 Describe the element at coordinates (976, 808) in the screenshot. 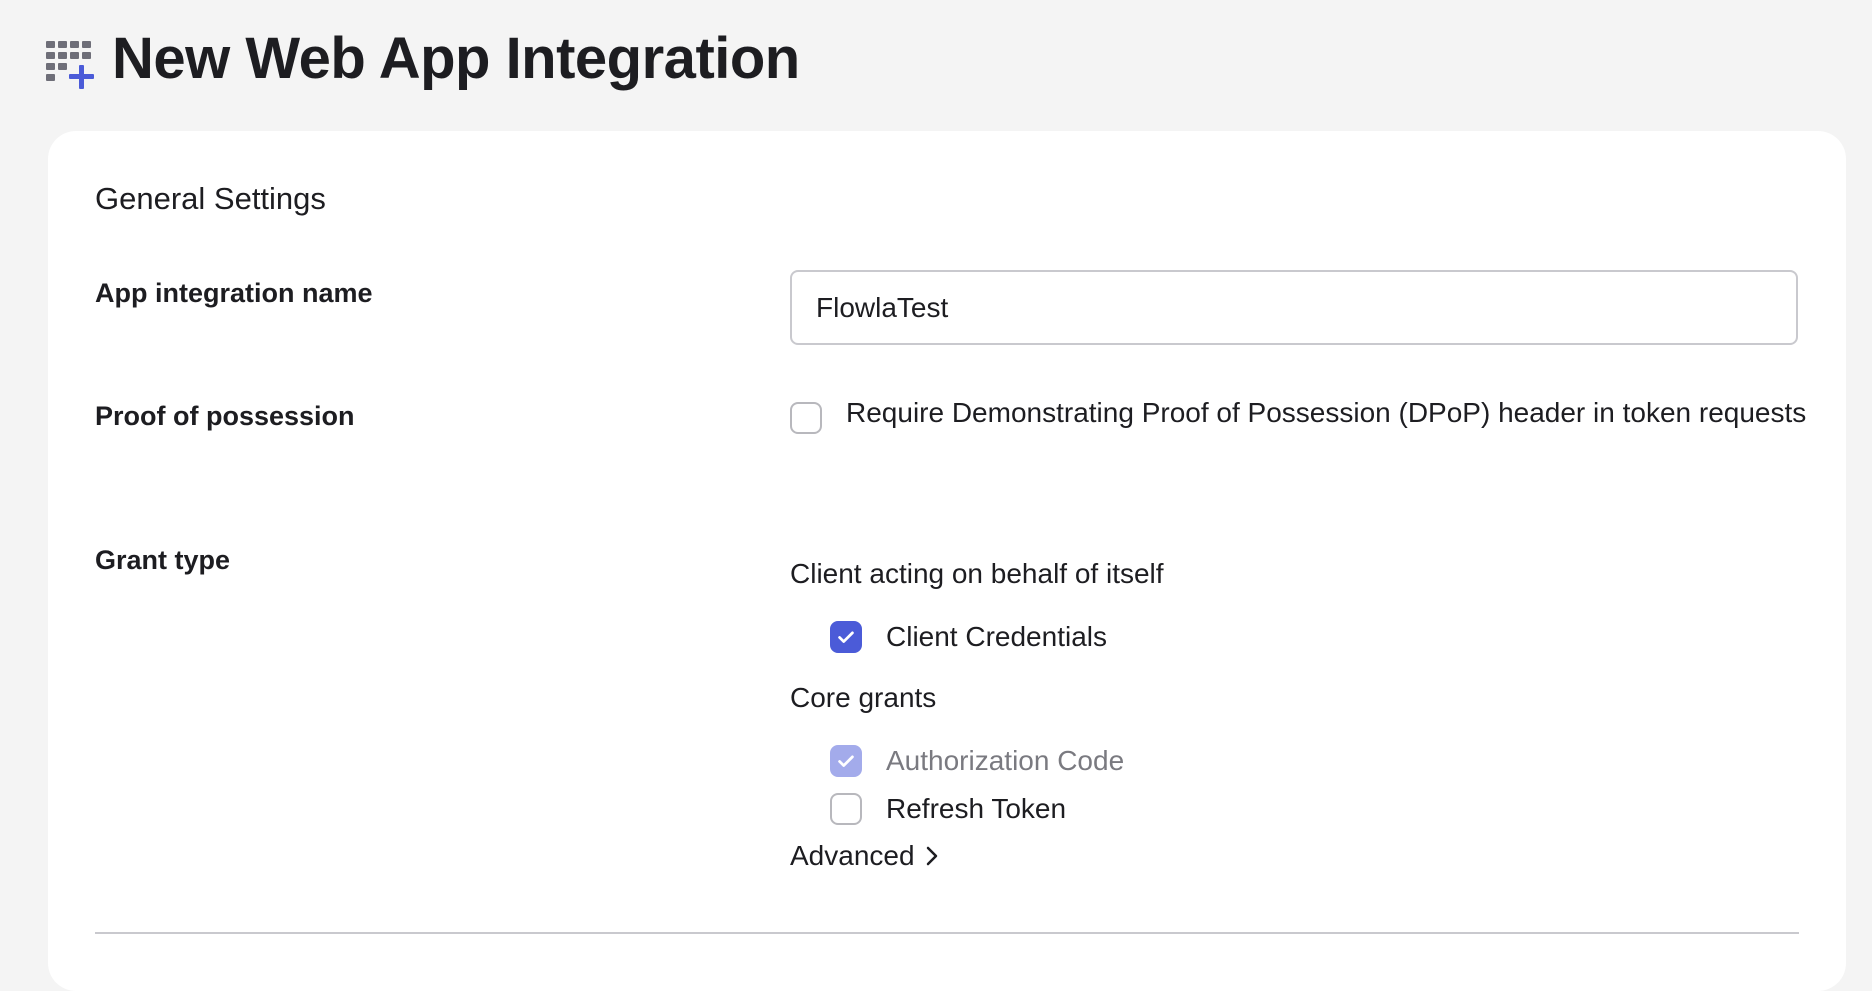

I see `refresh-token-label: Refresh Token` at that location.